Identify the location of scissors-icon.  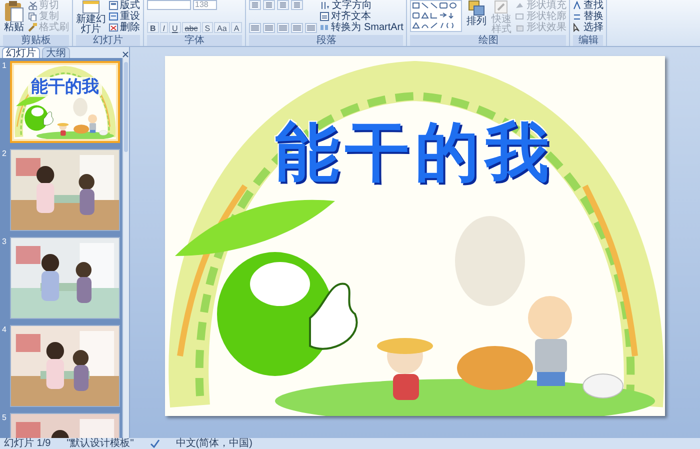
(32, 5).